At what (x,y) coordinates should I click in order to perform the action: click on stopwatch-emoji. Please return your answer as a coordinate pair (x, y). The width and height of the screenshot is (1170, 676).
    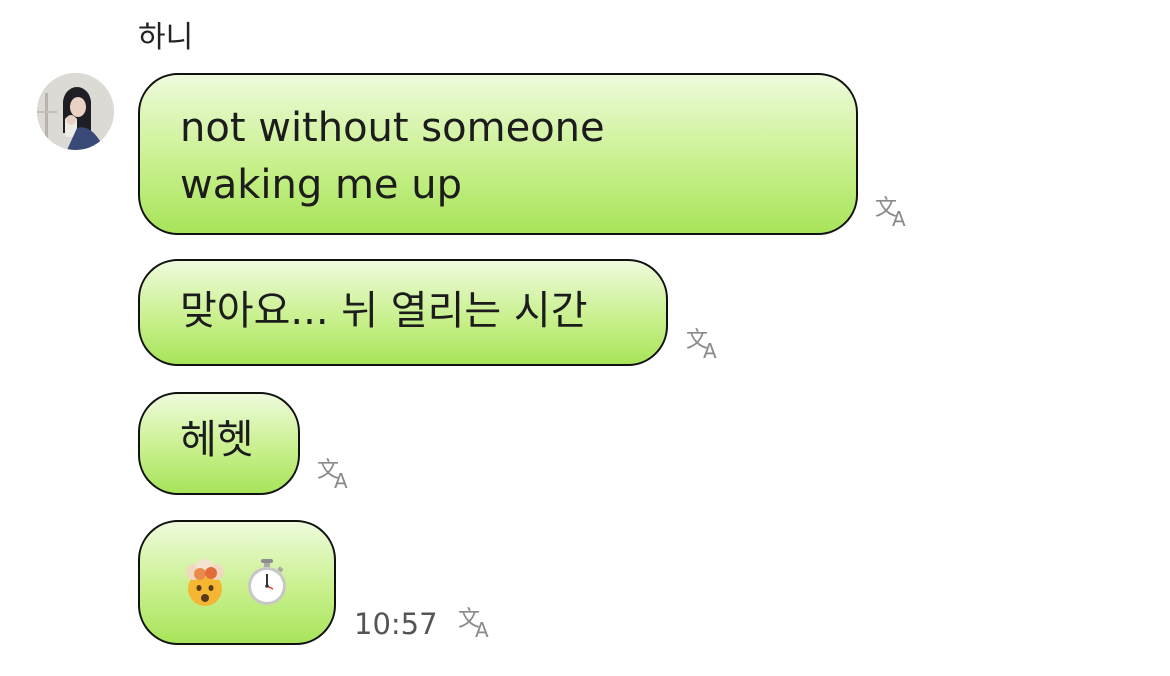
    Looking at the image, I should click on (267, 582).